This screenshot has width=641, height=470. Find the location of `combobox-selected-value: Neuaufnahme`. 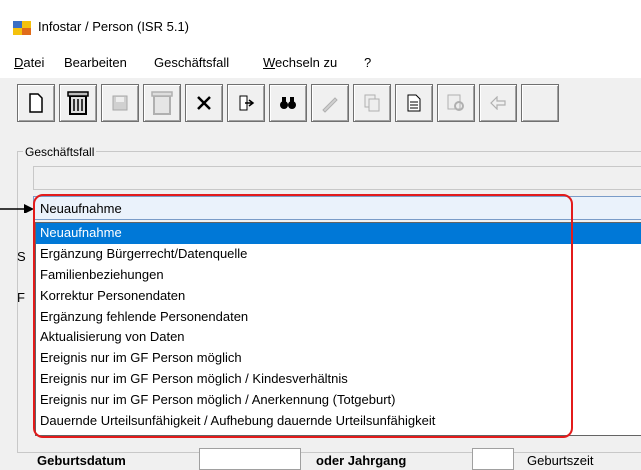

combobox-selected-value: Neuaufnahme is located at coordinates (81, 208).